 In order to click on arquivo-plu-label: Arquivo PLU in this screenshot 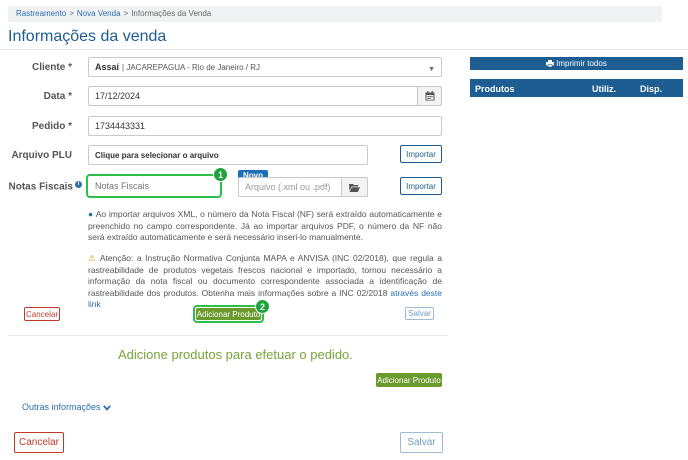, I will do `click(41, 155)`.